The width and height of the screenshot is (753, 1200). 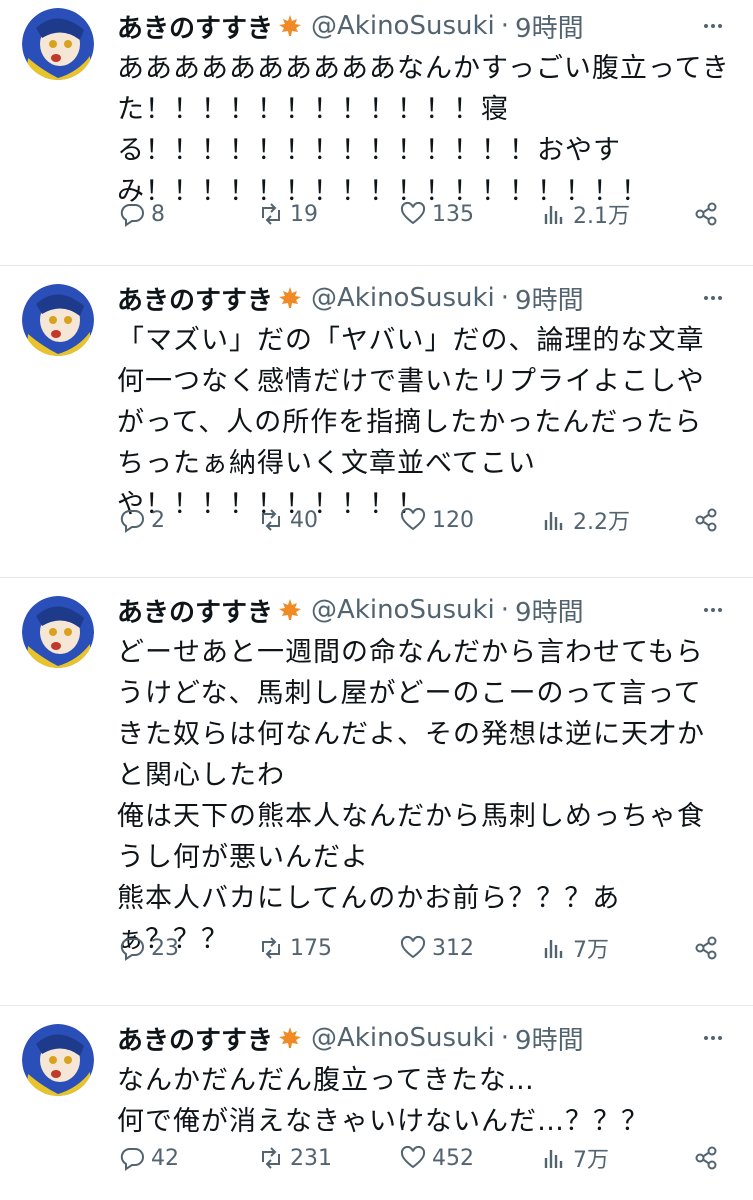 What do you see at coordinates (410, 422) in the screenshot?
I see `tweet-text-line: がって、人の所作を指摘したかったんだったら` at bounding box center [410, 422].